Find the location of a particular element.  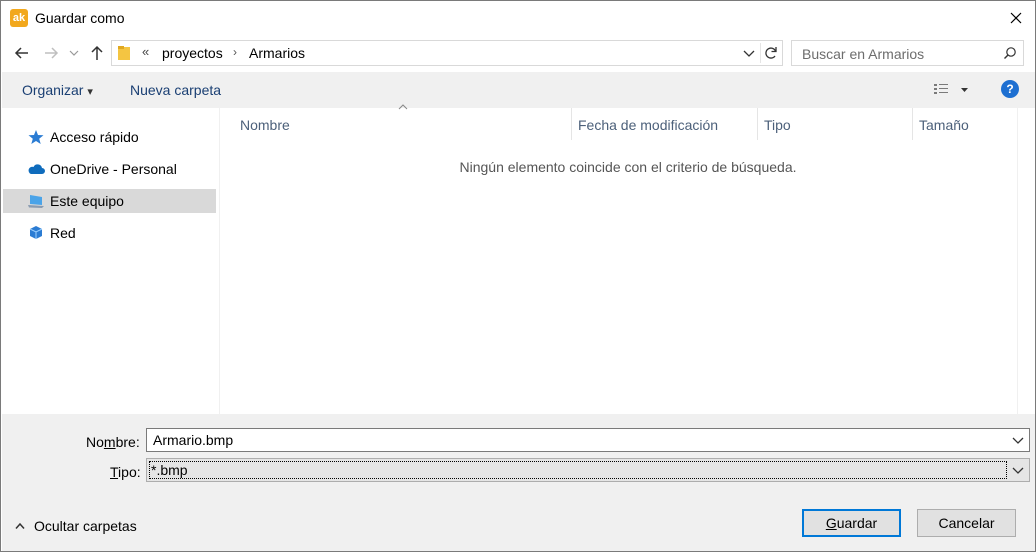

pane-divider is located at coordinates (219, 261).